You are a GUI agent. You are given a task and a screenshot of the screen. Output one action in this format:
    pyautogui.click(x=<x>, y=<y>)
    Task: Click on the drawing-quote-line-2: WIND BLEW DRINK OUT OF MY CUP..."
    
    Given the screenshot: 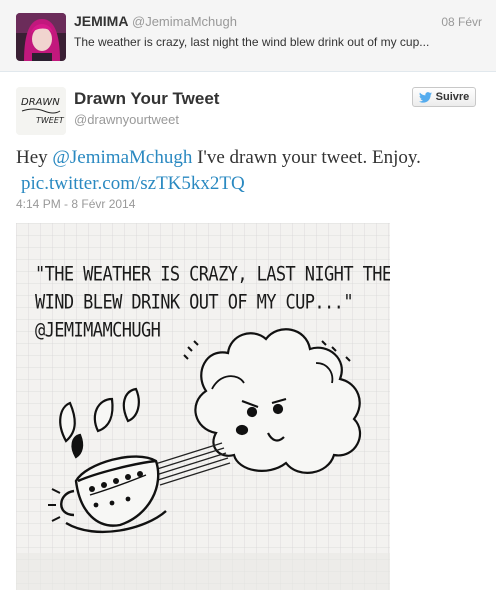 What is the action you would take?
    pyautogui.click(x=194, y=302)
    